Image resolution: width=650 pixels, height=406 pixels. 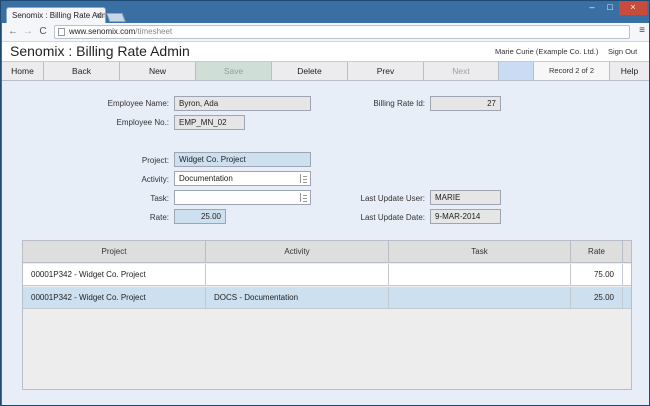 I want to click on reload-icon: C, so click(x=43, y=32).